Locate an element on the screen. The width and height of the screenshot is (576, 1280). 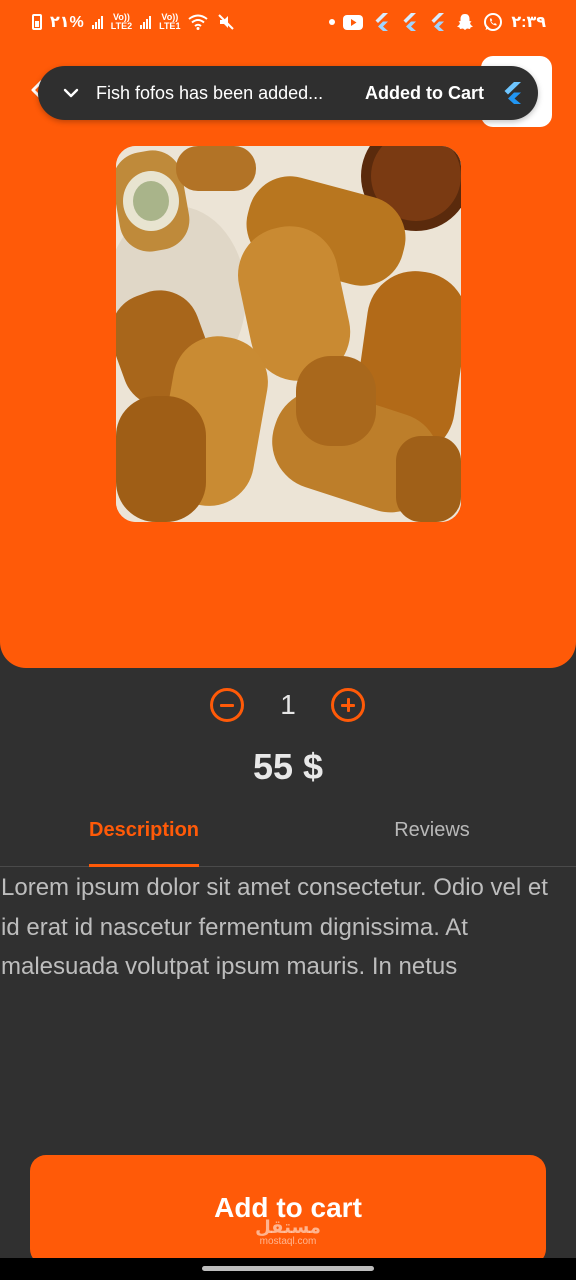
snapchat-icon is located at coordinates (465, 22).